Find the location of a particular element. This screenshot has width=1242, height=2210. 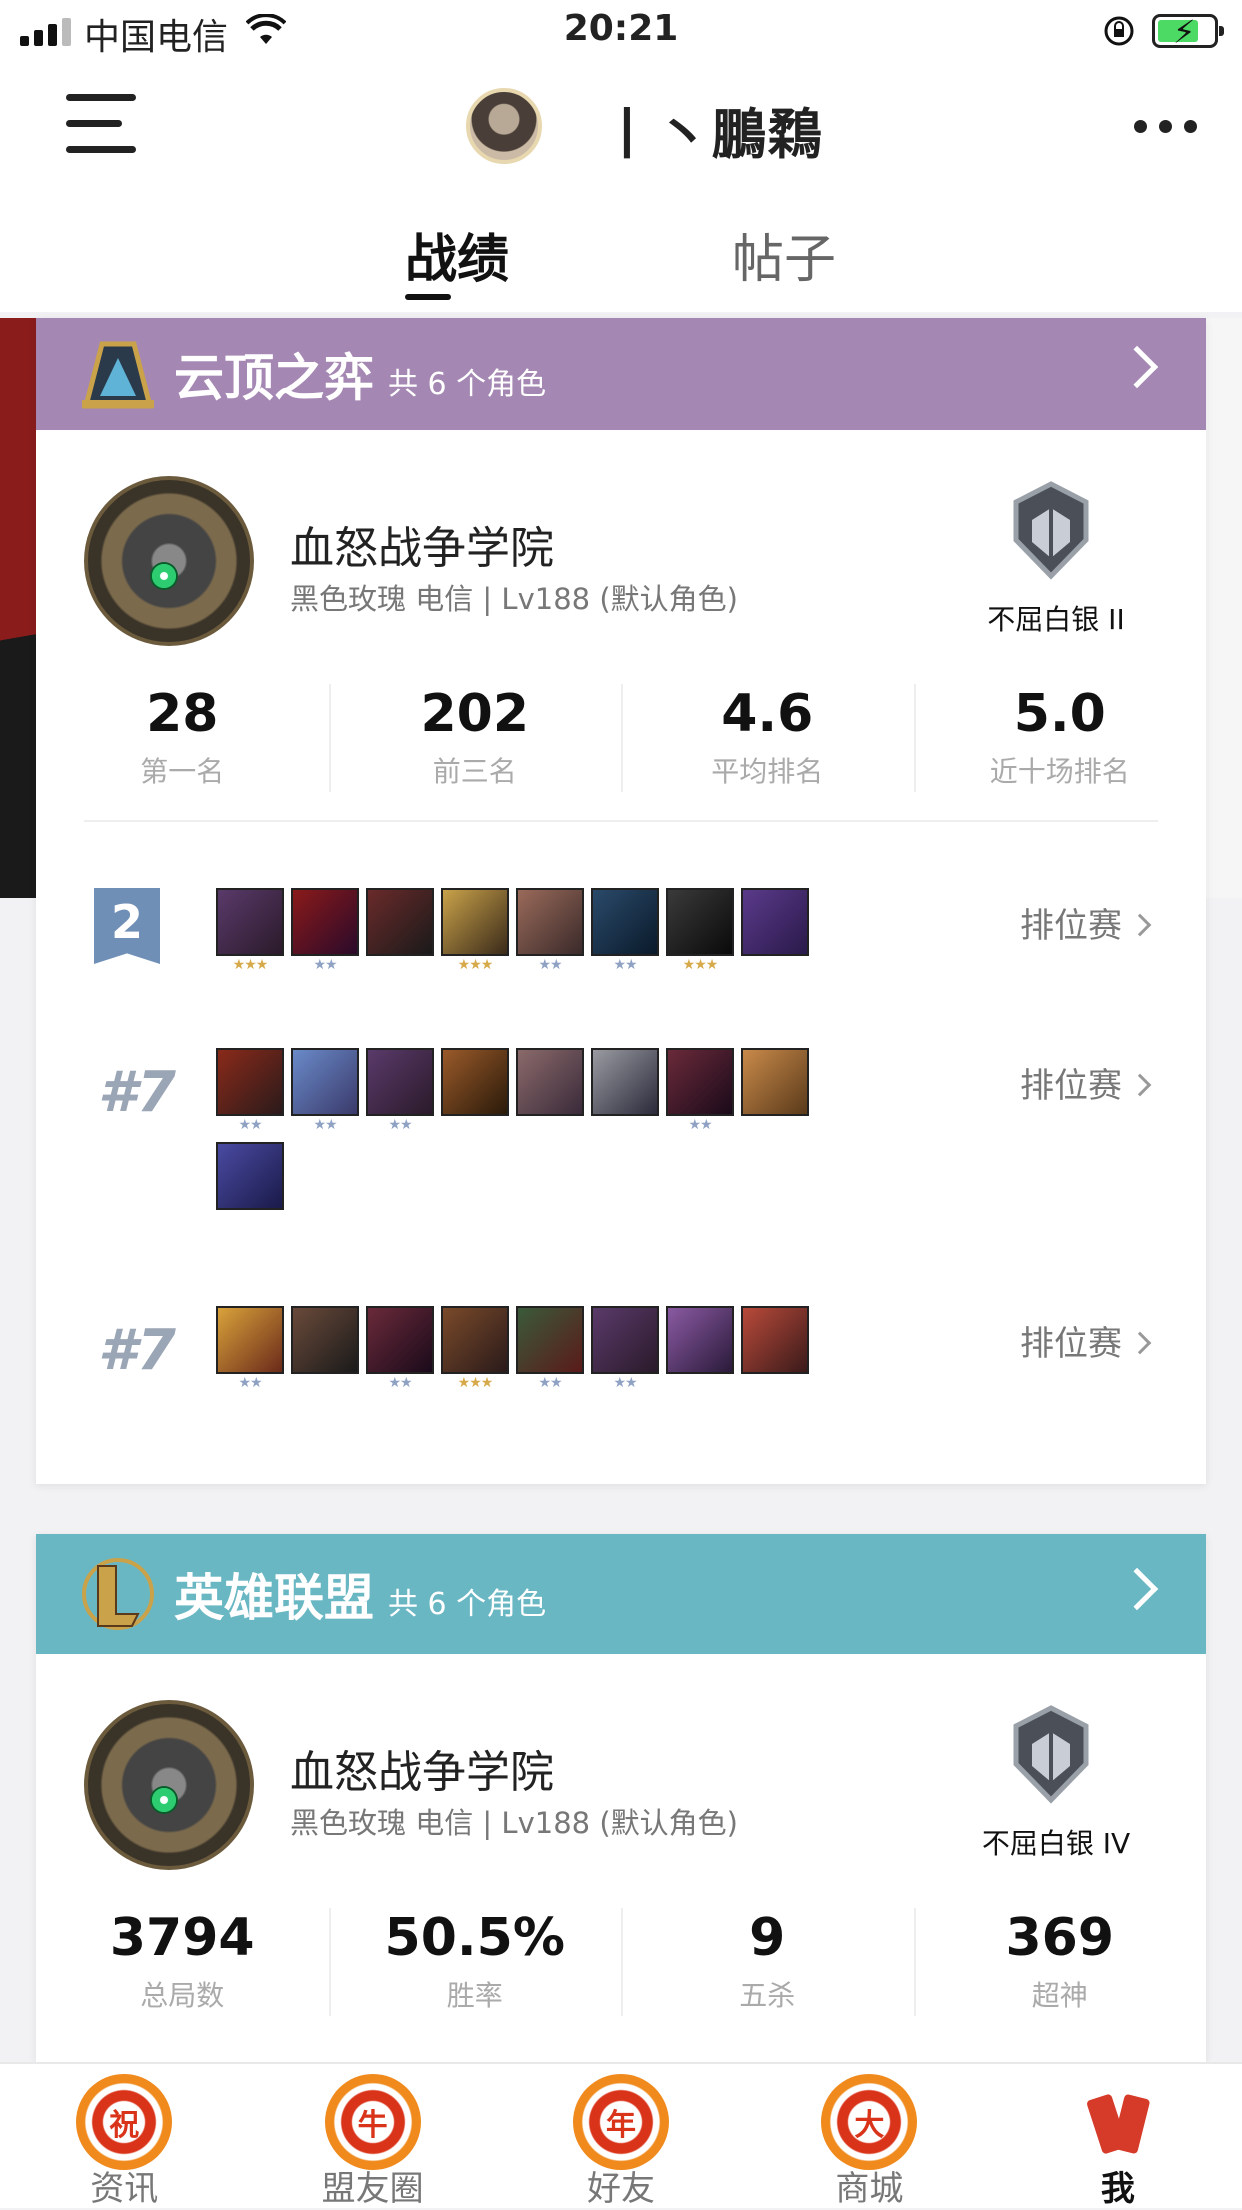

stat-average-rank: 4.6 平均排名 is located at coordinates (767, 745).